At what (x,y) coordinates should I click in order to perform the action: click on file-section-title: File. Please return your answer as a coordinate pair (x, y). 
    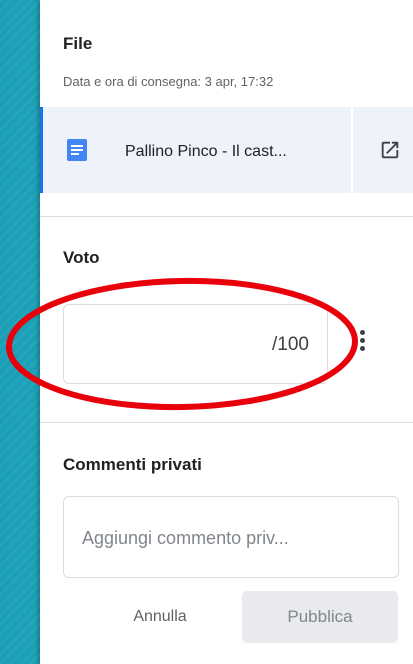
    Looking at the image, I should click on (78, 43).